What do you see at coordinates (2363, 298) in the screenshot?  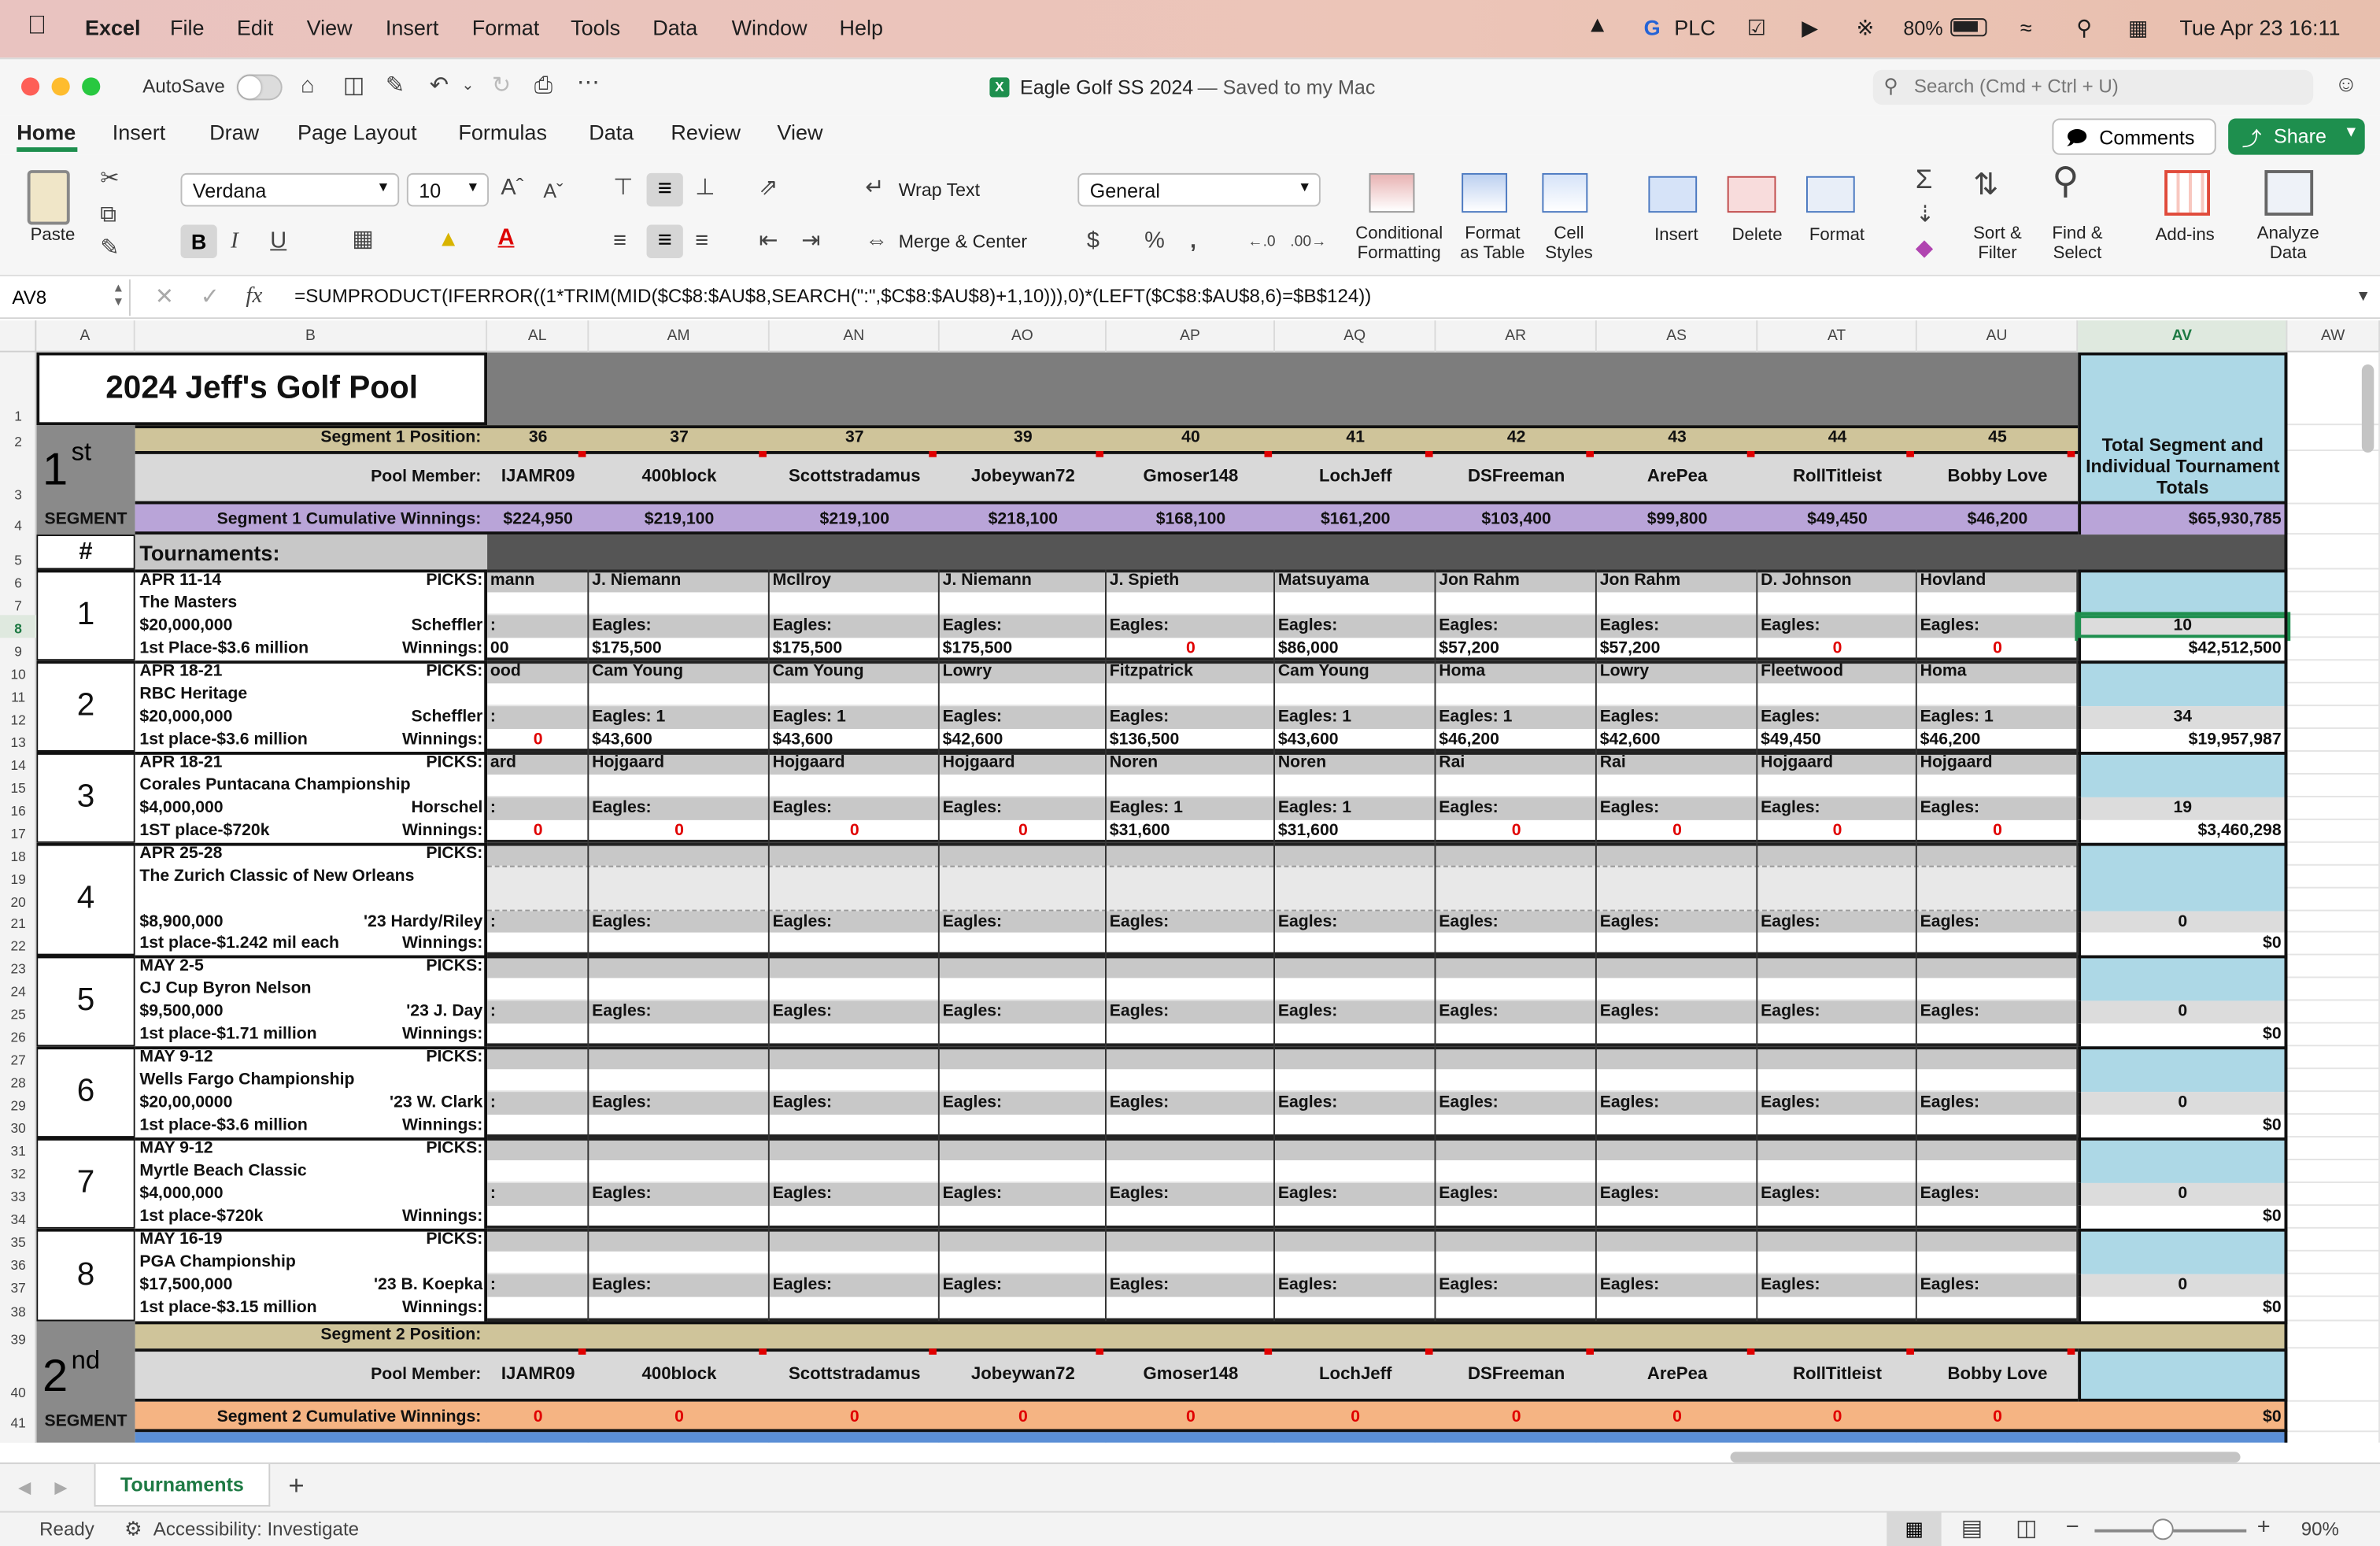 I see `expand-formula-icon: ▼` at bounding box center [2363, 298].